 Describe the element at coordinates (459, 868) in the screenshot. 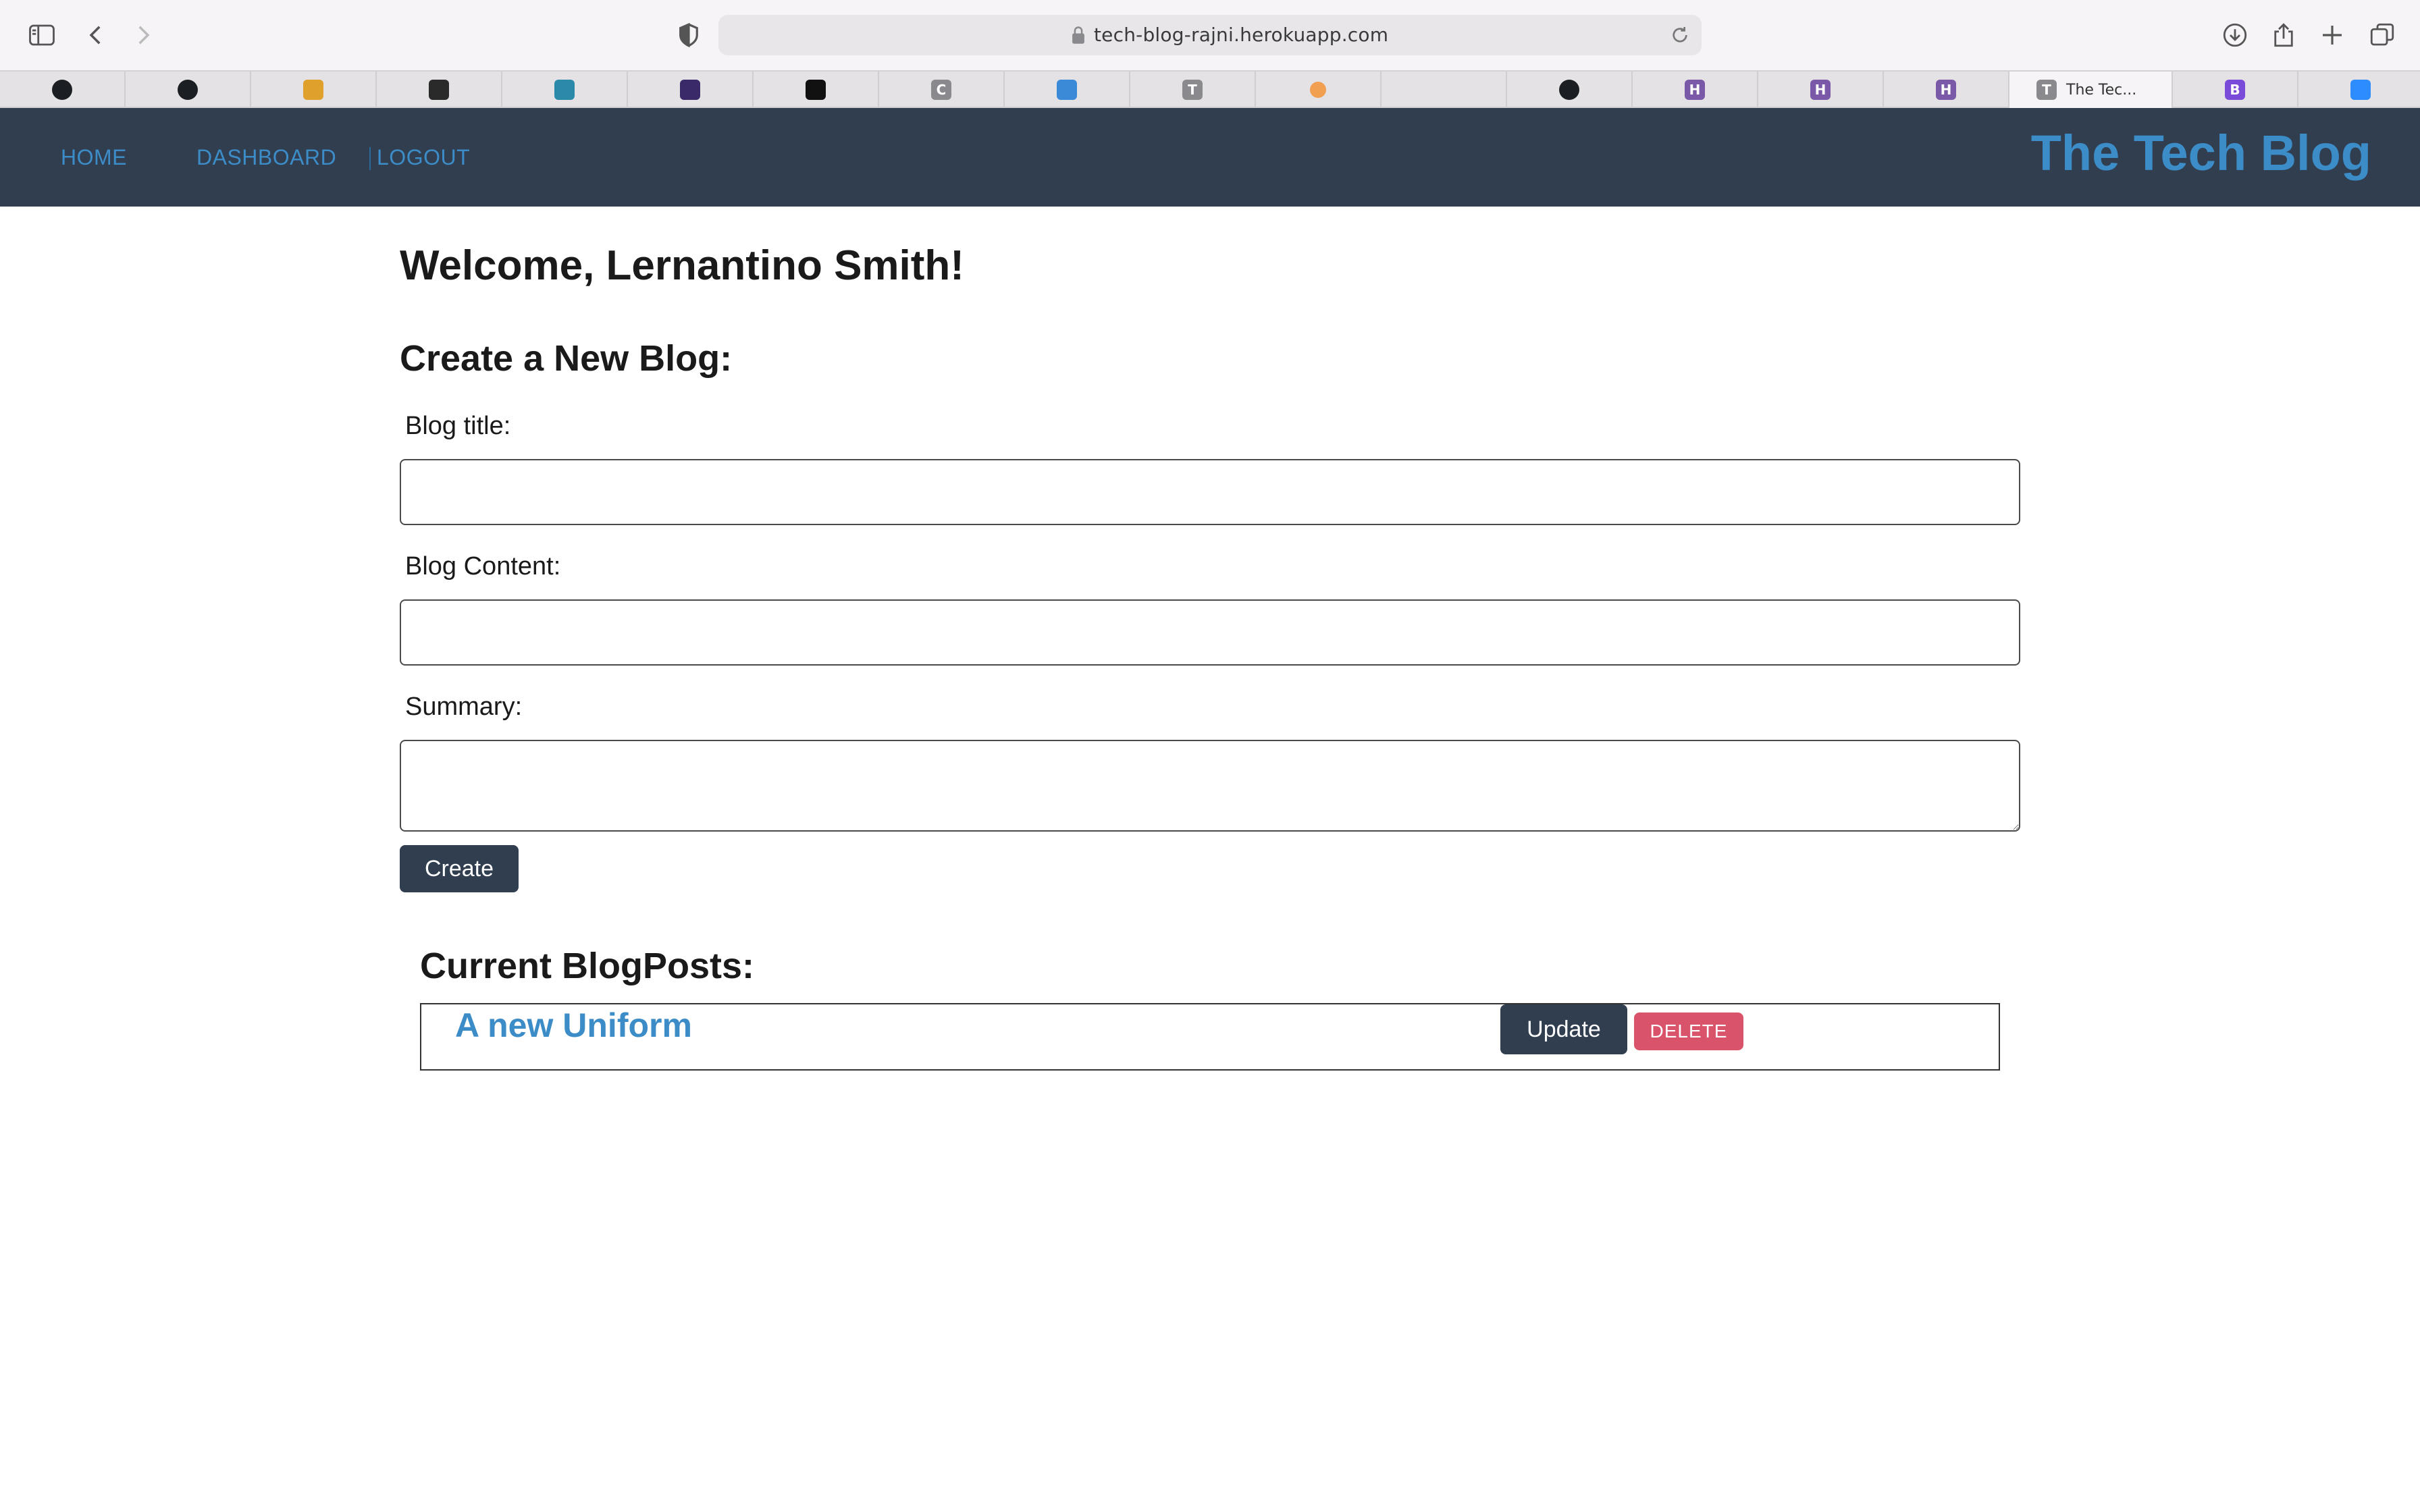

I see `create-button: Create` at that location.